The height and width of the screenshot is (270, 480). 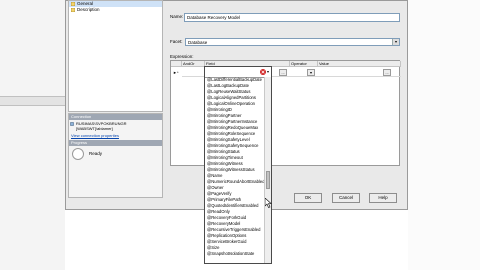 What do you see at coordinates (383, 198) in the screenshot?
I see `help-button: Help` at bounding box center [383, 198].